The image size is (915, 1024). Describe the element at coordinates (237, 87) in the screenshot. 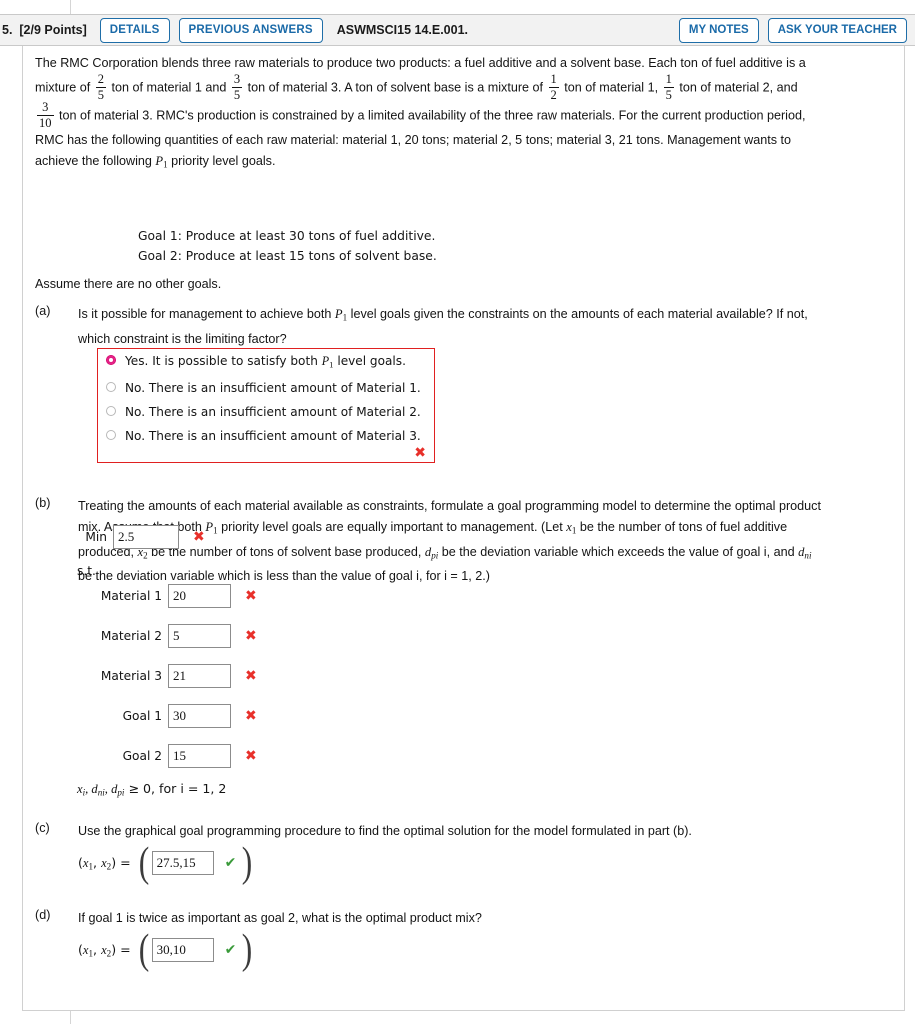

I see `fraction-3-5: 3 5` at that location.